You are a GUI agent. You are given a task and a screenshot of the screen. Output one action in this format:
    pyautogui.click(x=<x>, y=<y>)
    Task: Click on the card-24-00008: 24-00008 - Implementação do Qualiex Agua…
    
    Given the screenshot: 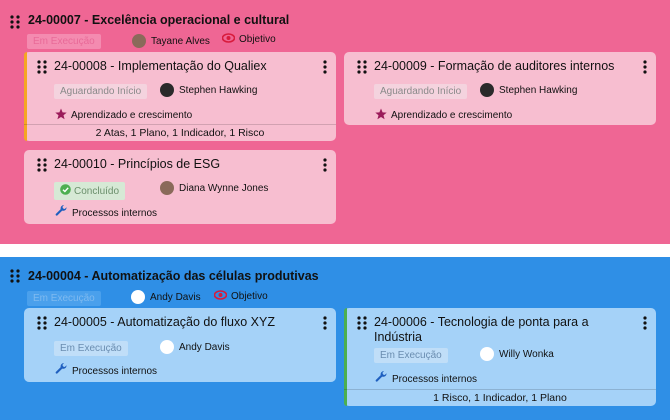 What is the action you would take?
    pyautogui.click(x=180, y=96)
    